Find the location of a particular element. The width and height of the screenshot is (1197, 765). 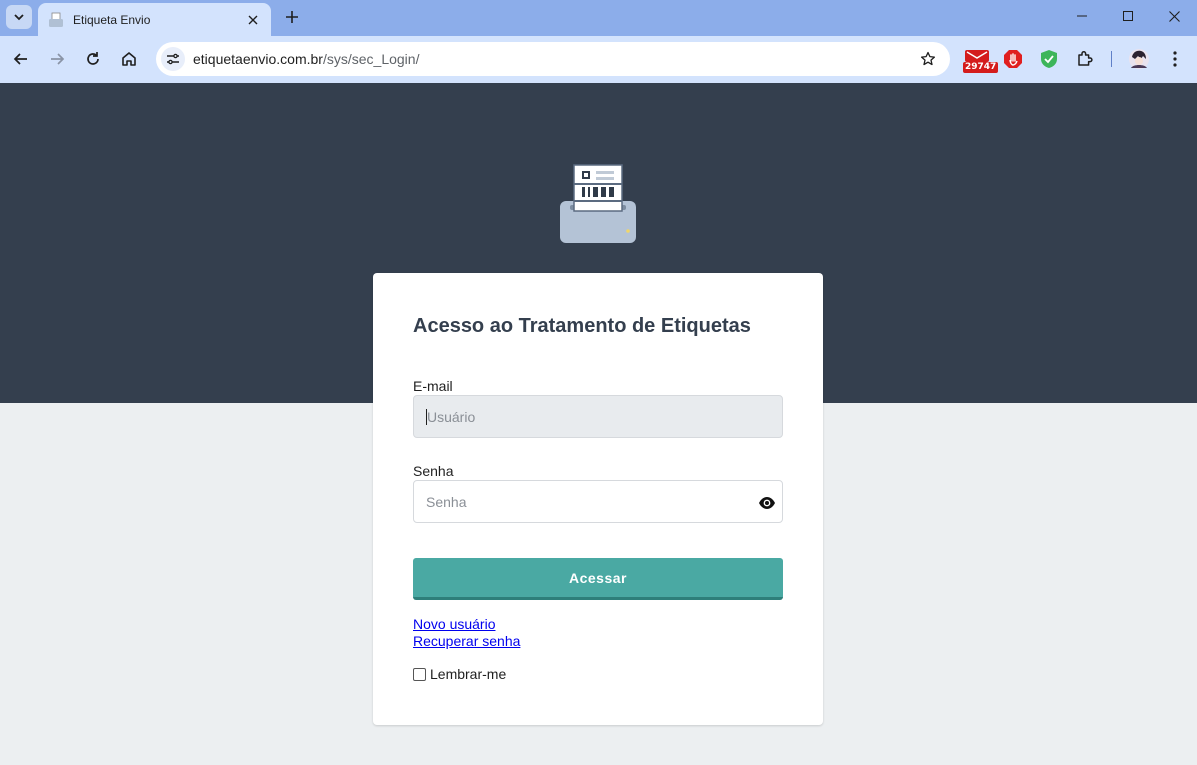

adblock-extension is located at coordinates (1013, 59).